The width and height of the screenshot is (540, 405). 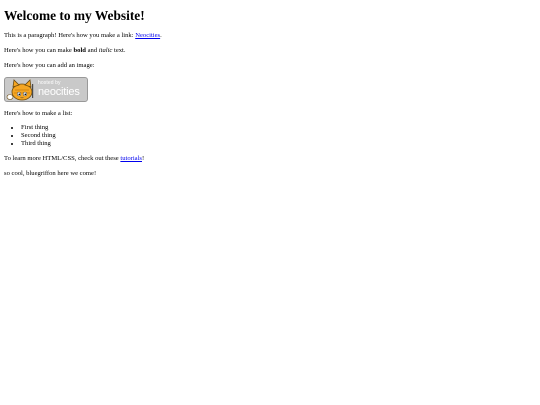 What do you see at coordinates (39, 51) in the screenshot?
I see `formatting-text: Here's how you can make` at bounding box center [39, 51].